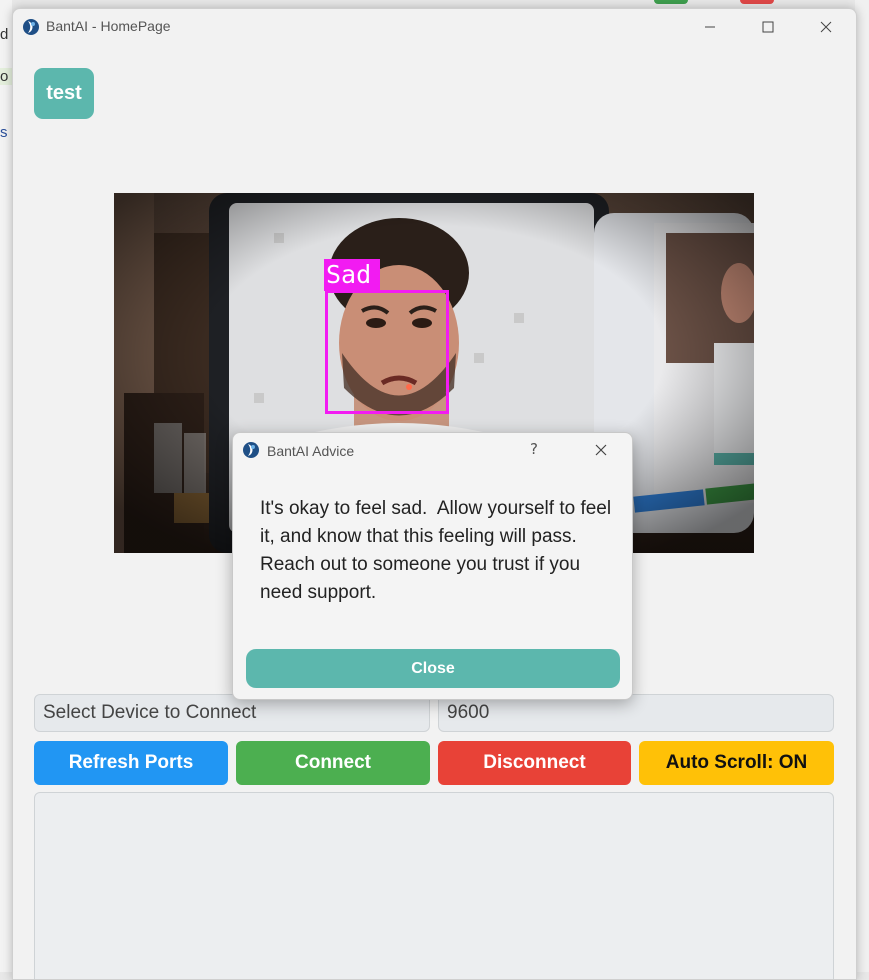  I want to click on test-button: test, so click(64, 93).